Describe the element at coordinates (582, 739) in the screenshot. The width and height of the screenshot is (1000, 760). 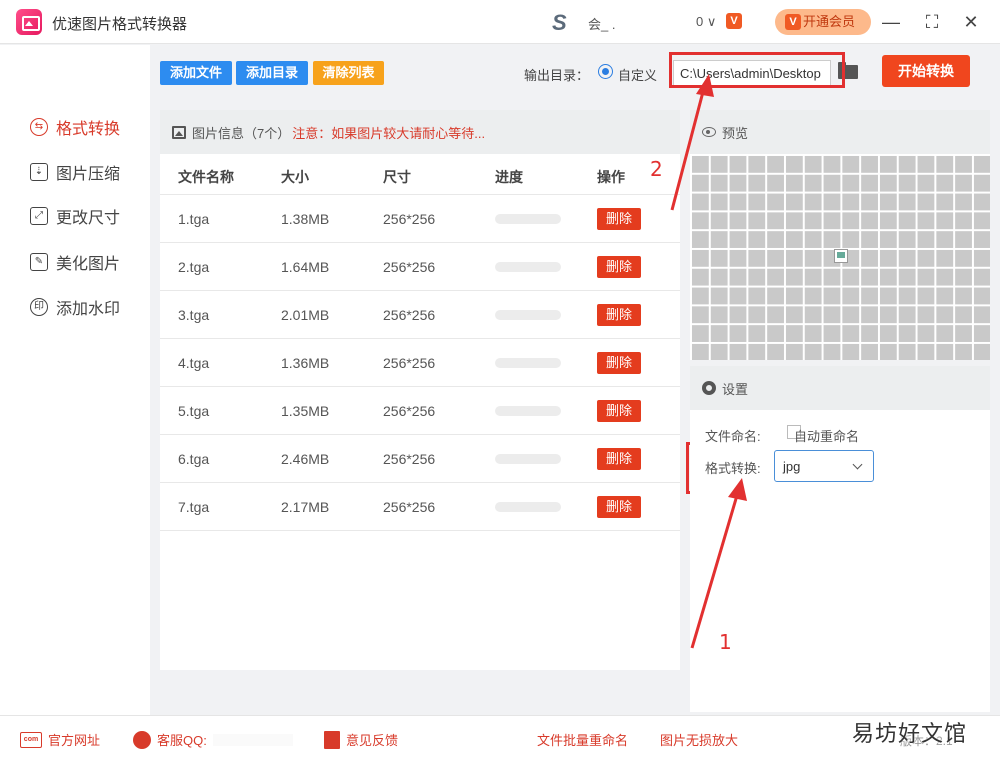
I see `batch-rename-link: 文件批量重命名` at that location.